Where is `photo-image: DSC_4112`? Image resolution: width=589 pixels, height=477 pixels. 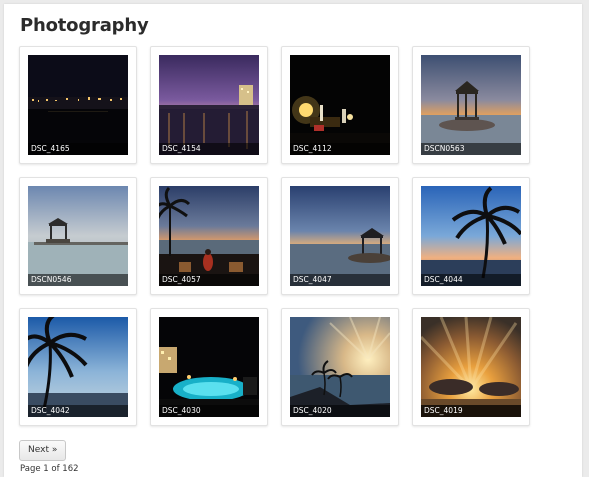
photo-image: DSC_4112 is located at coordinates (340, 105).